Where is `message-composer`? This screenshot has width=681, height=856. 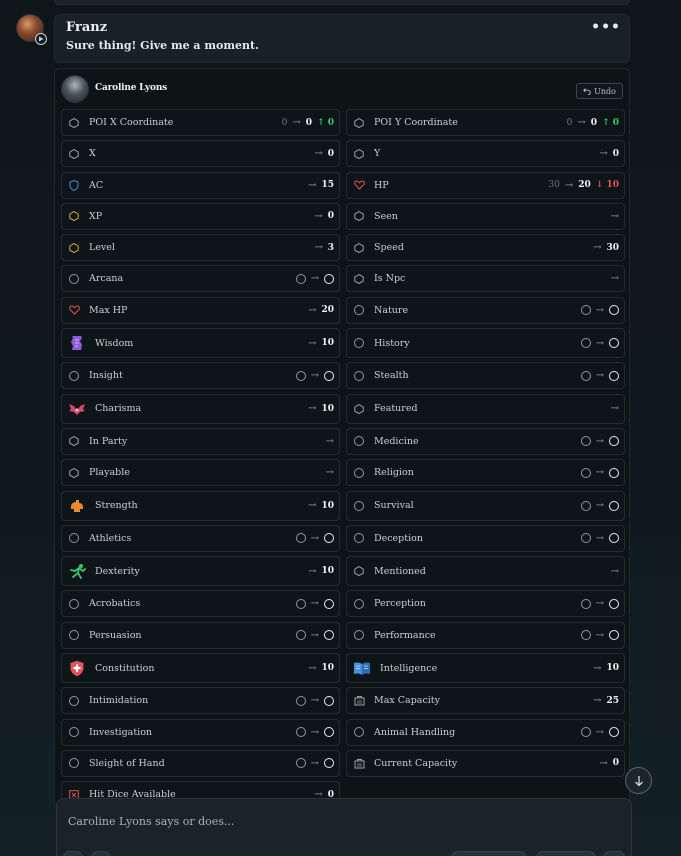
message-composer is located at coordinates (344, 827).